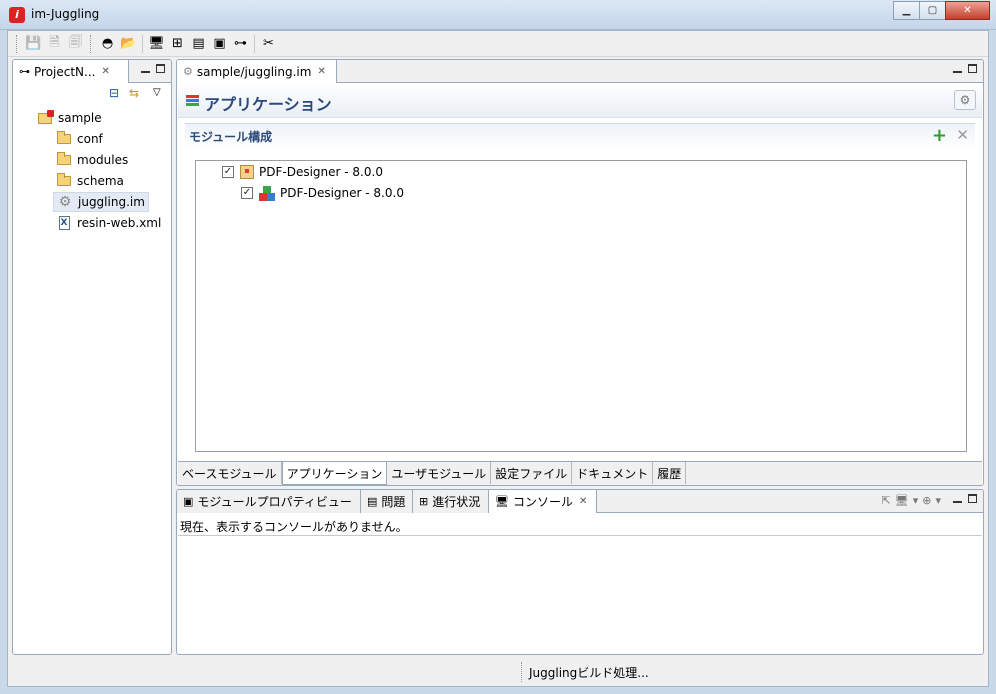 This screenshot has height=694, width=996. I want to click on open-project-icon: 📂, so click(128, 44).